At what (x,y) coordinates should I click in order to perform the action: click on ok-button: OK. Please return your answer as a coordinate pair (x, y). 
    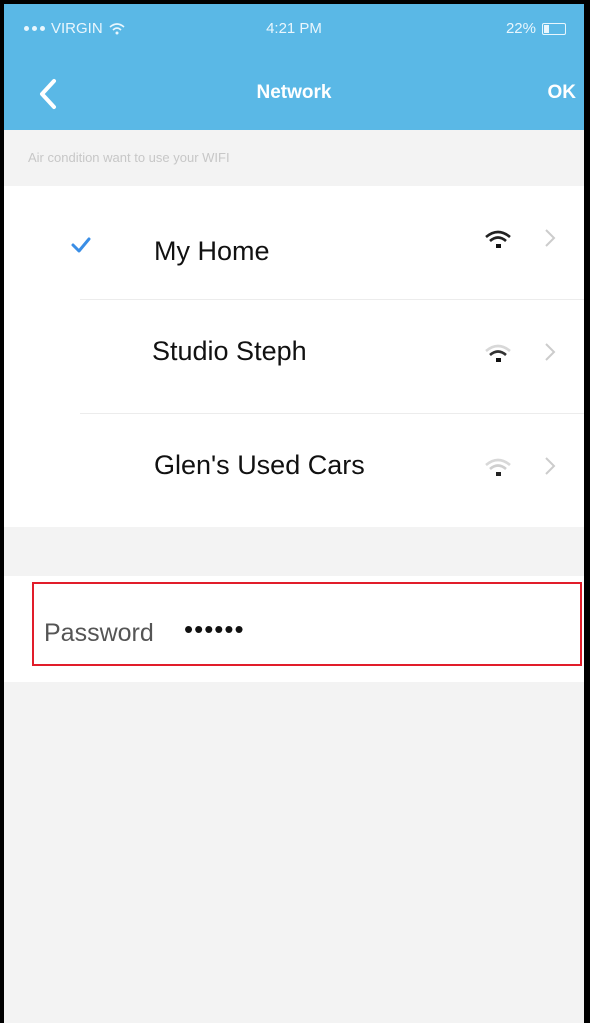
    Looking at the image, I should click on (562, 93).